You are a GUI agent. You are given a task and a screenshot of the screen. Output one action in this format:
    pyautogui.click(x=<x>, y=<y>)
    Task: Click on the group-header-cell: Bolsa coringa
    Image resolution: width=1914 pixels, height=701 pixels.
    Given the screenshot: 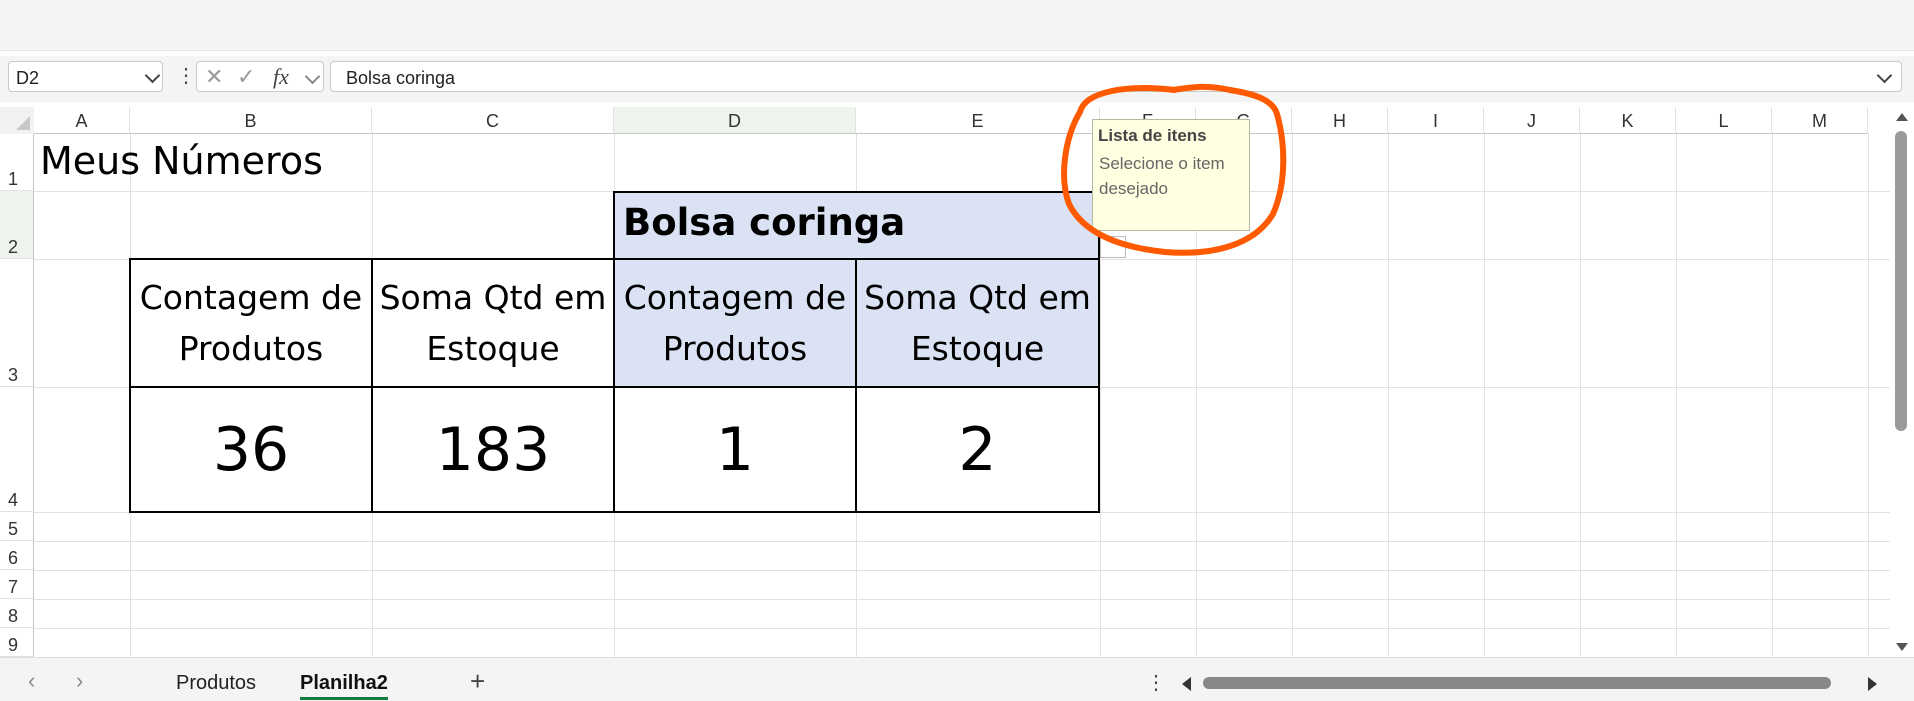 What is the action you would take?
    pyautogui.click(x=856, y=225)
    